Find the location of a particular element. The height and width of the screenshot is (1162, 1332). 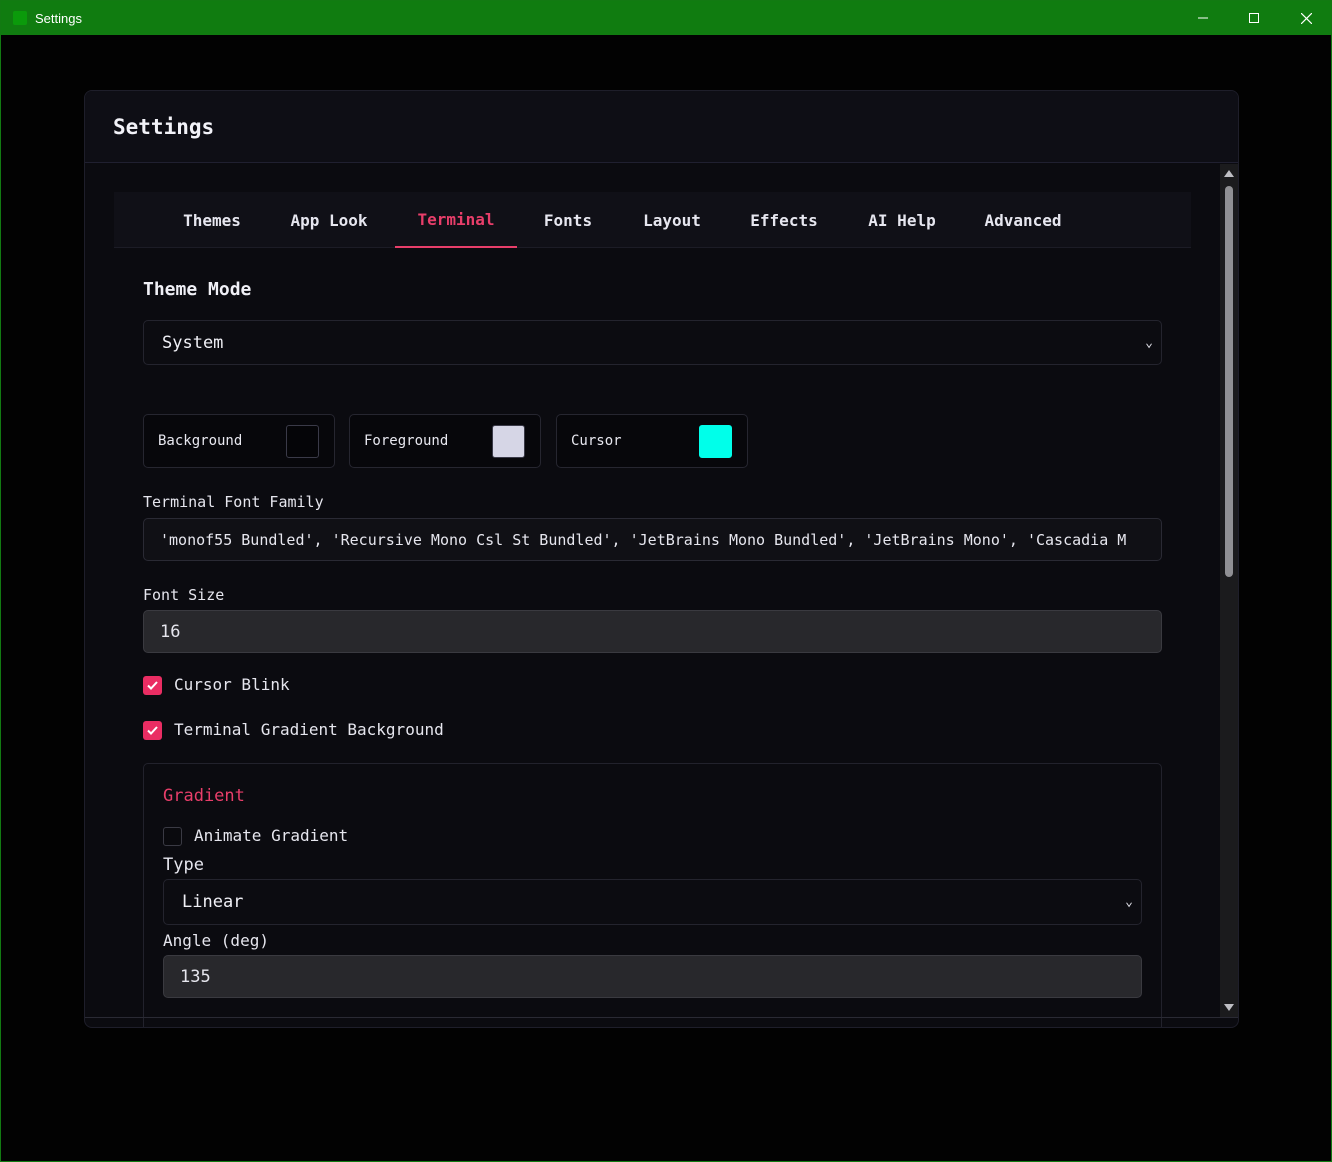

scrollbar is located at coordinates (1229, 590).